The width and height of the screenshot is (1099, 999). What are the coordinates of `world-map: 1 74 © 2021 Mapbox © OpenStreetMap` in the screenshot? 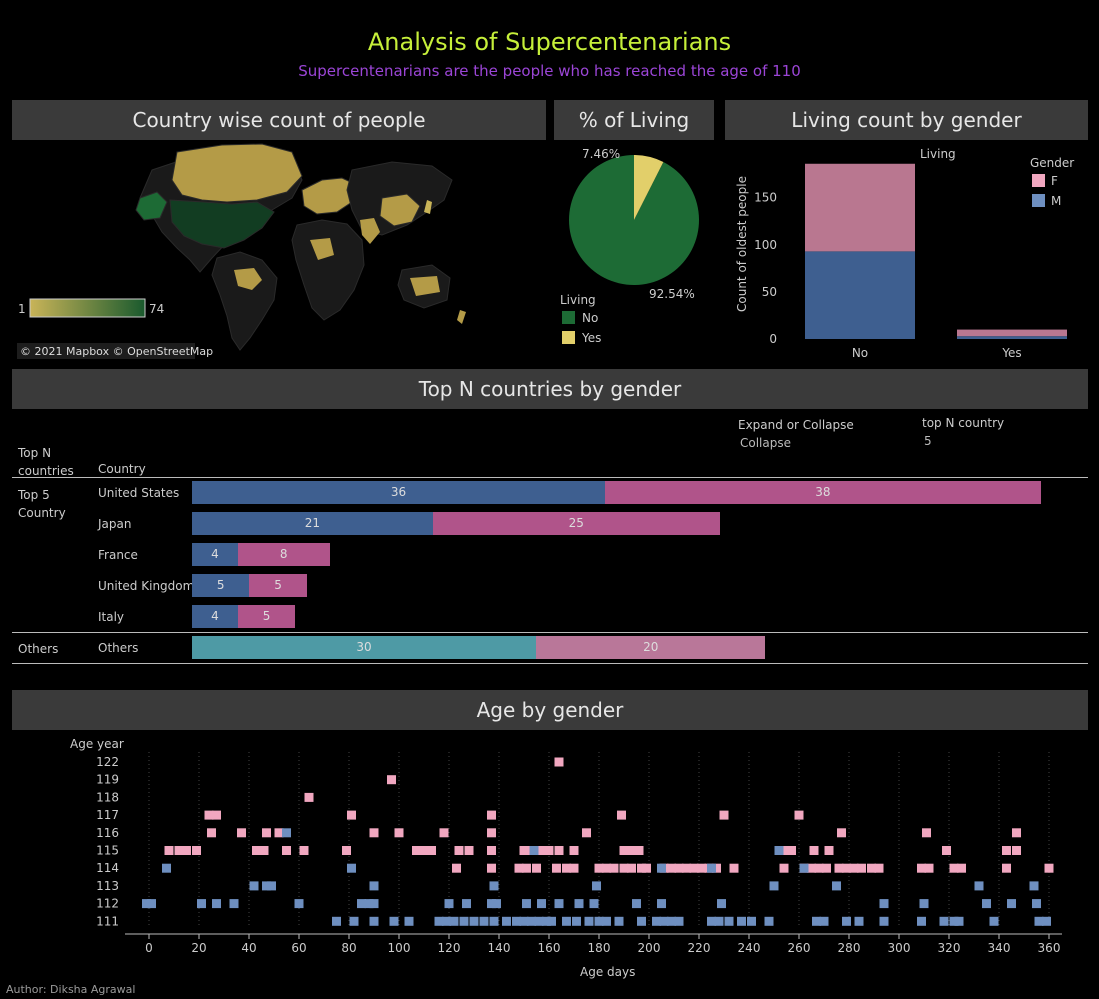 It's located at (279, 252).